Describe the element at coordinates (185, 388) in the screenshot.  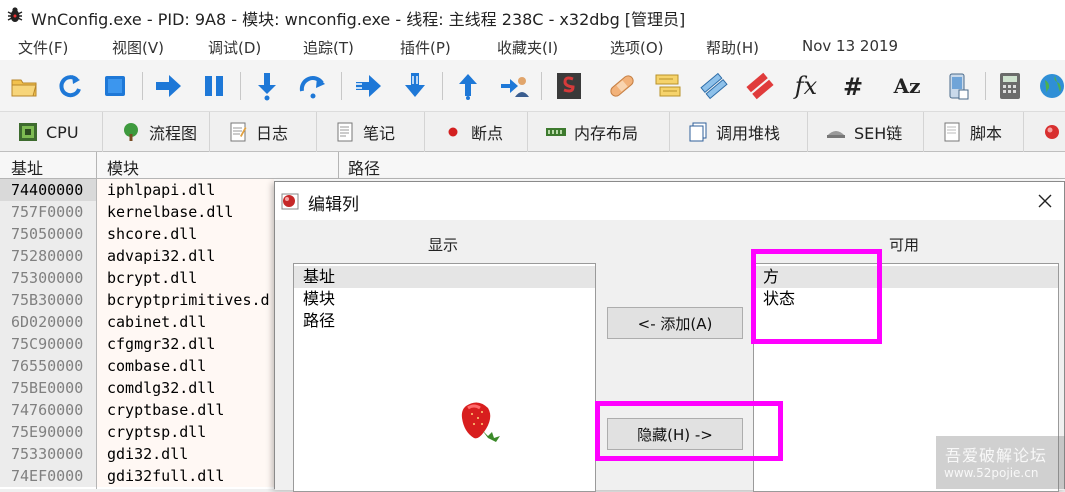
I see `module-name-cell: comdlg32.dll` at that location.